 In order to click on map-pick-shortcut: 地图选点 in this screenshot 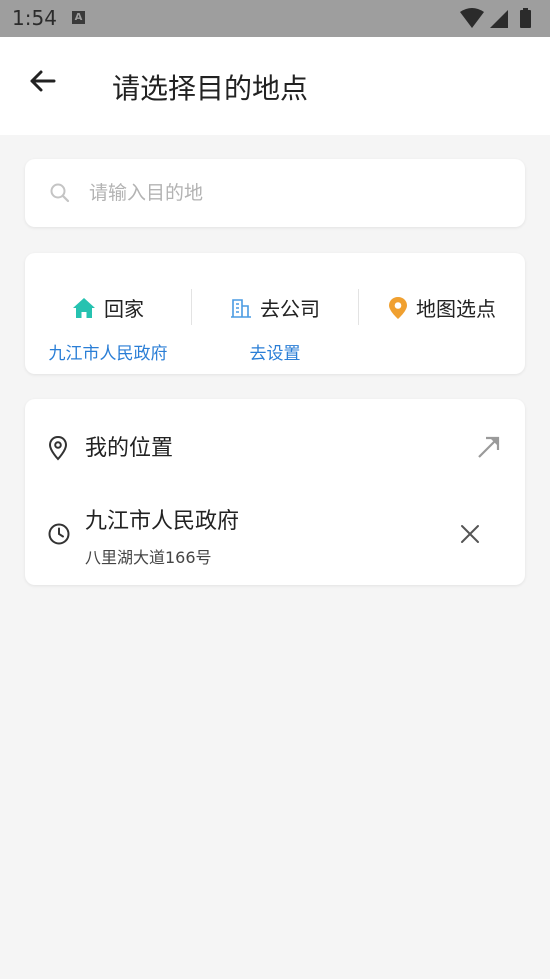, I will do `click(442, 313)`.